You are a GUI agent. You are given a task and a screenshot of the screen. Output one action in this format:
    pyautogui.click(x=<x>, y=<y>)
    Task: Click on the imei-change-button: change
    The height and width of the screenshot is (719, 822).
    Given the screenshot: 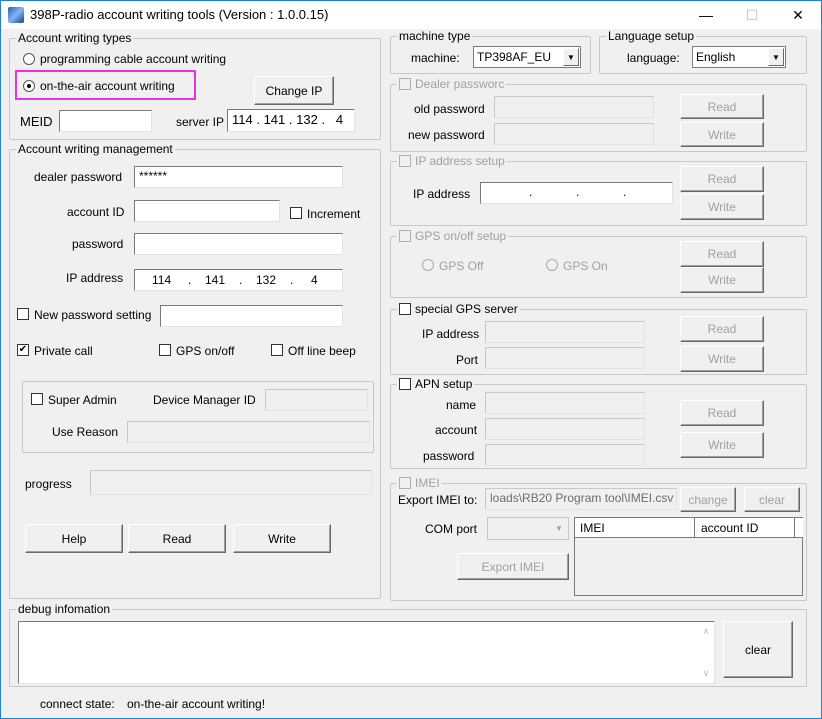 What is the action you would take?
    pyautogui.click(x=708, y=499)
    